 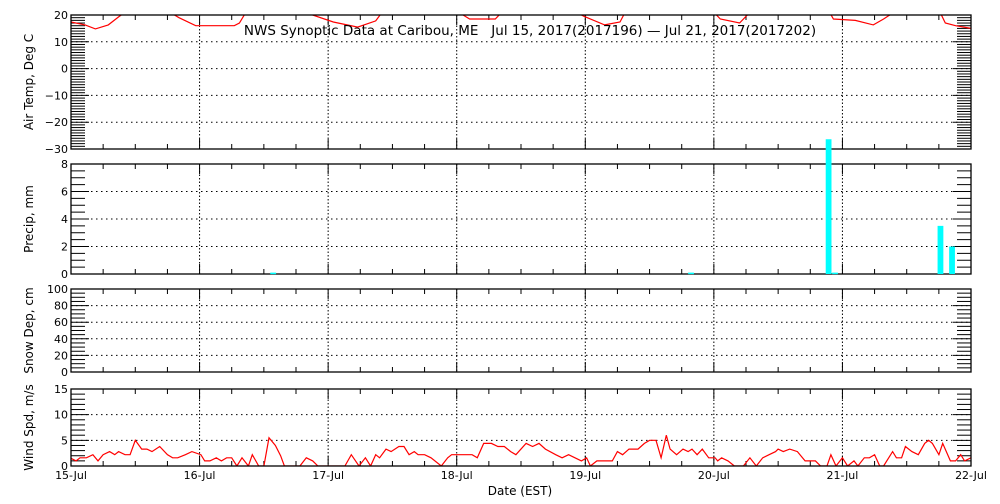 What do you see at coordinates (56, 149) in the screenshot?
I see `y-tick-label: −30` at bounding box center [56, 149].